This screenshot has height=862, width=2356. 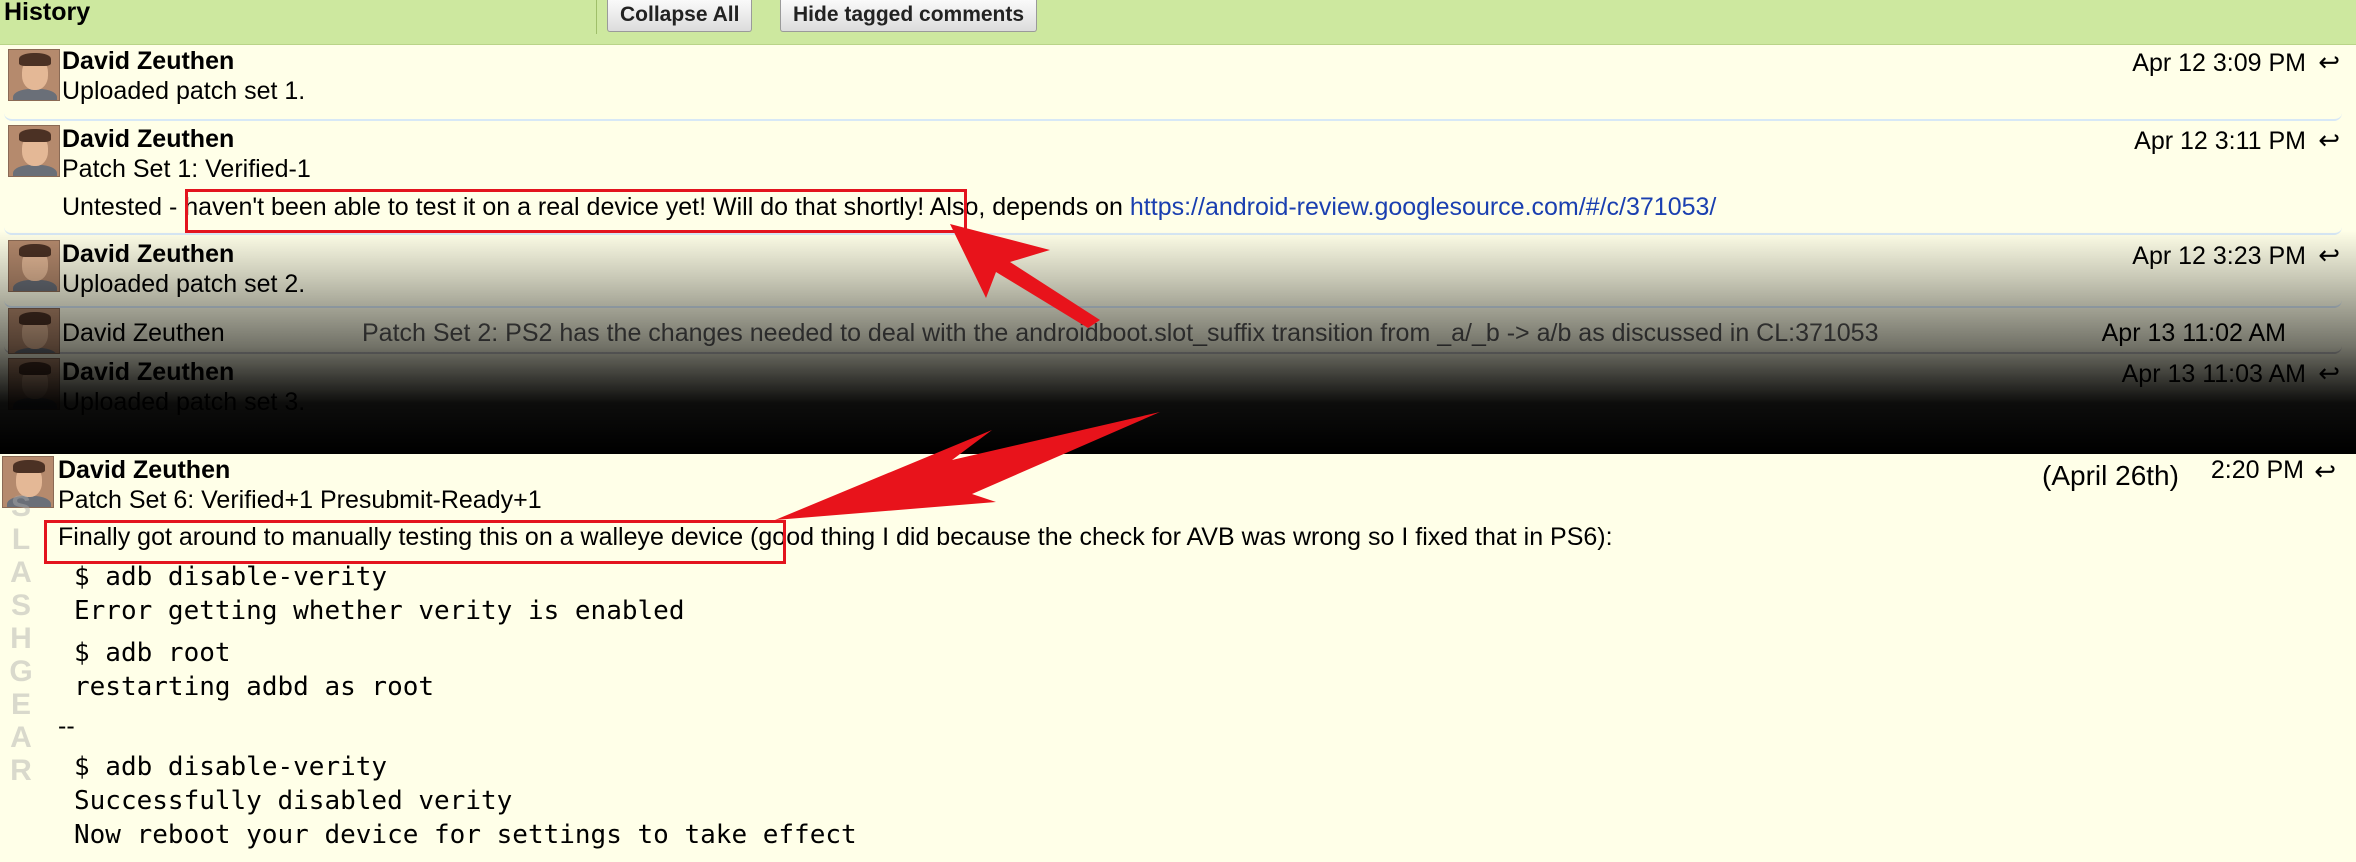 I want to click on red-arrow-upper, so click(x=1025, y=276).